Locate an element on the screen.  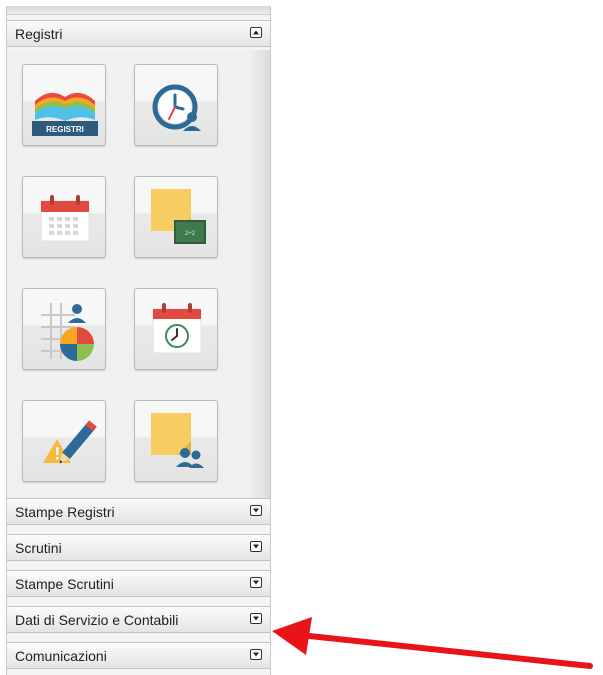
annotation-arrow is located at coordinates (432, 643).